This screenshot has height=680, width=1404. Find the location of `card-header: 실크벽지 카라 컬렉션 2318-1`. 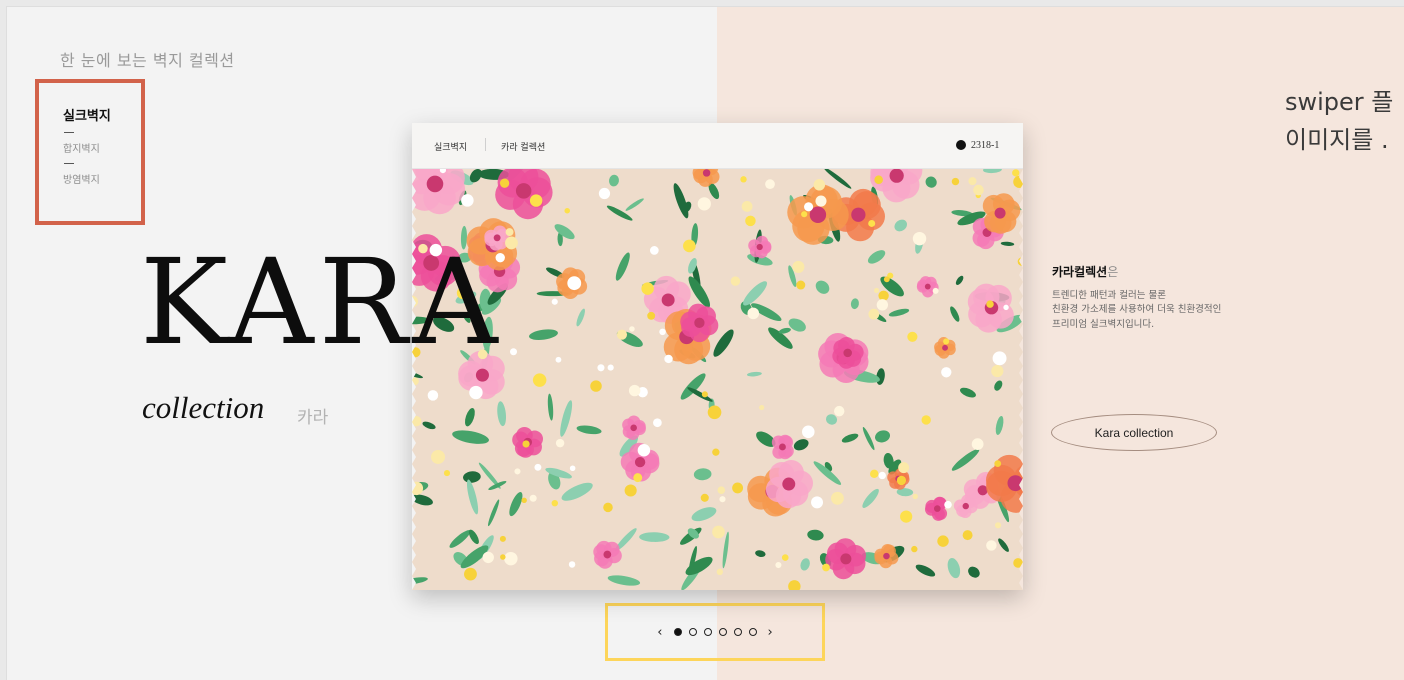

card-header: 실크벽지 카라 컬렉션 2318-1 is located at coordinates (717, 146).